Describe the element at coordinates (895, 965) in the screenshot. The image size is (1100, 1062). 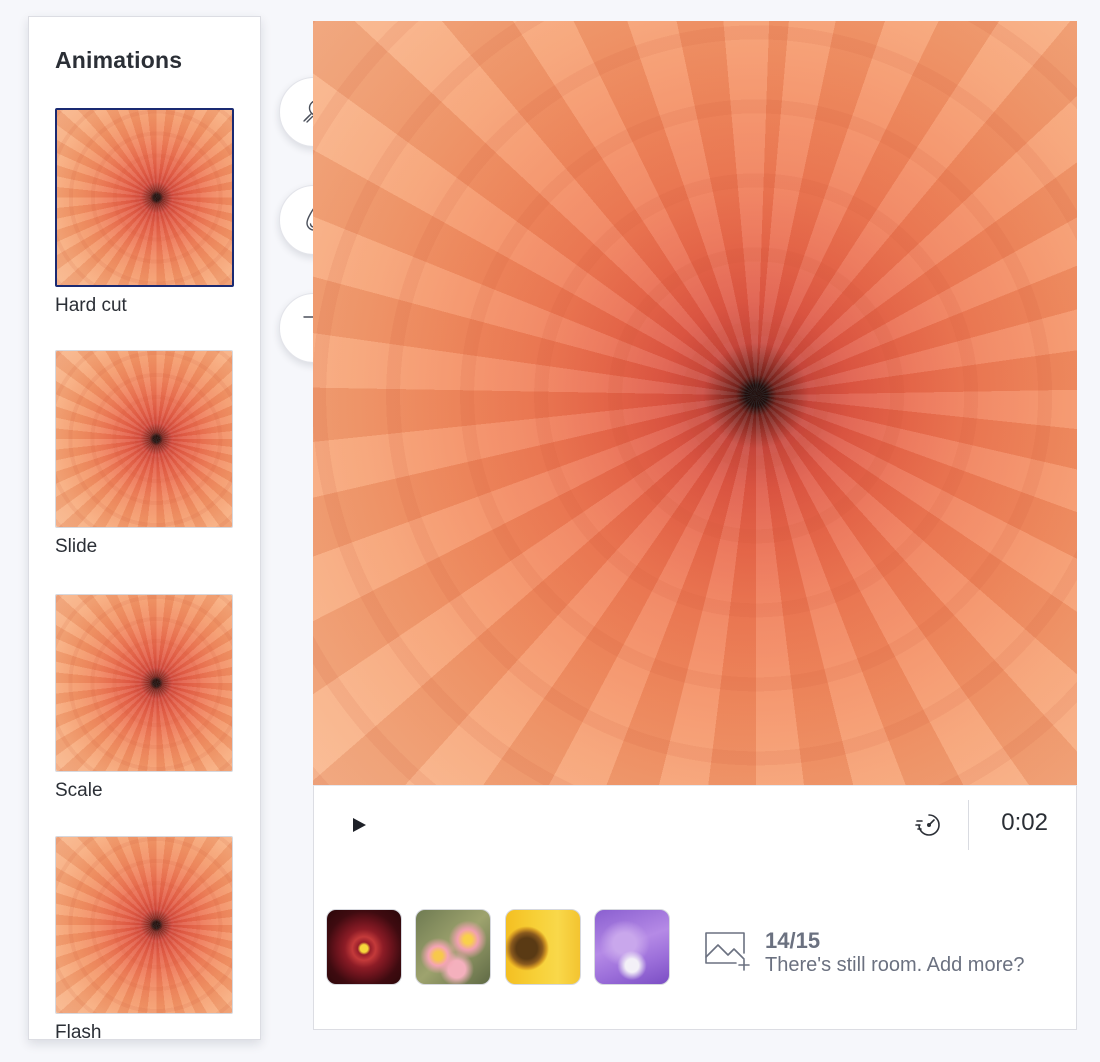
I see `add-more-hint: There's still room. Add more?` at that location.